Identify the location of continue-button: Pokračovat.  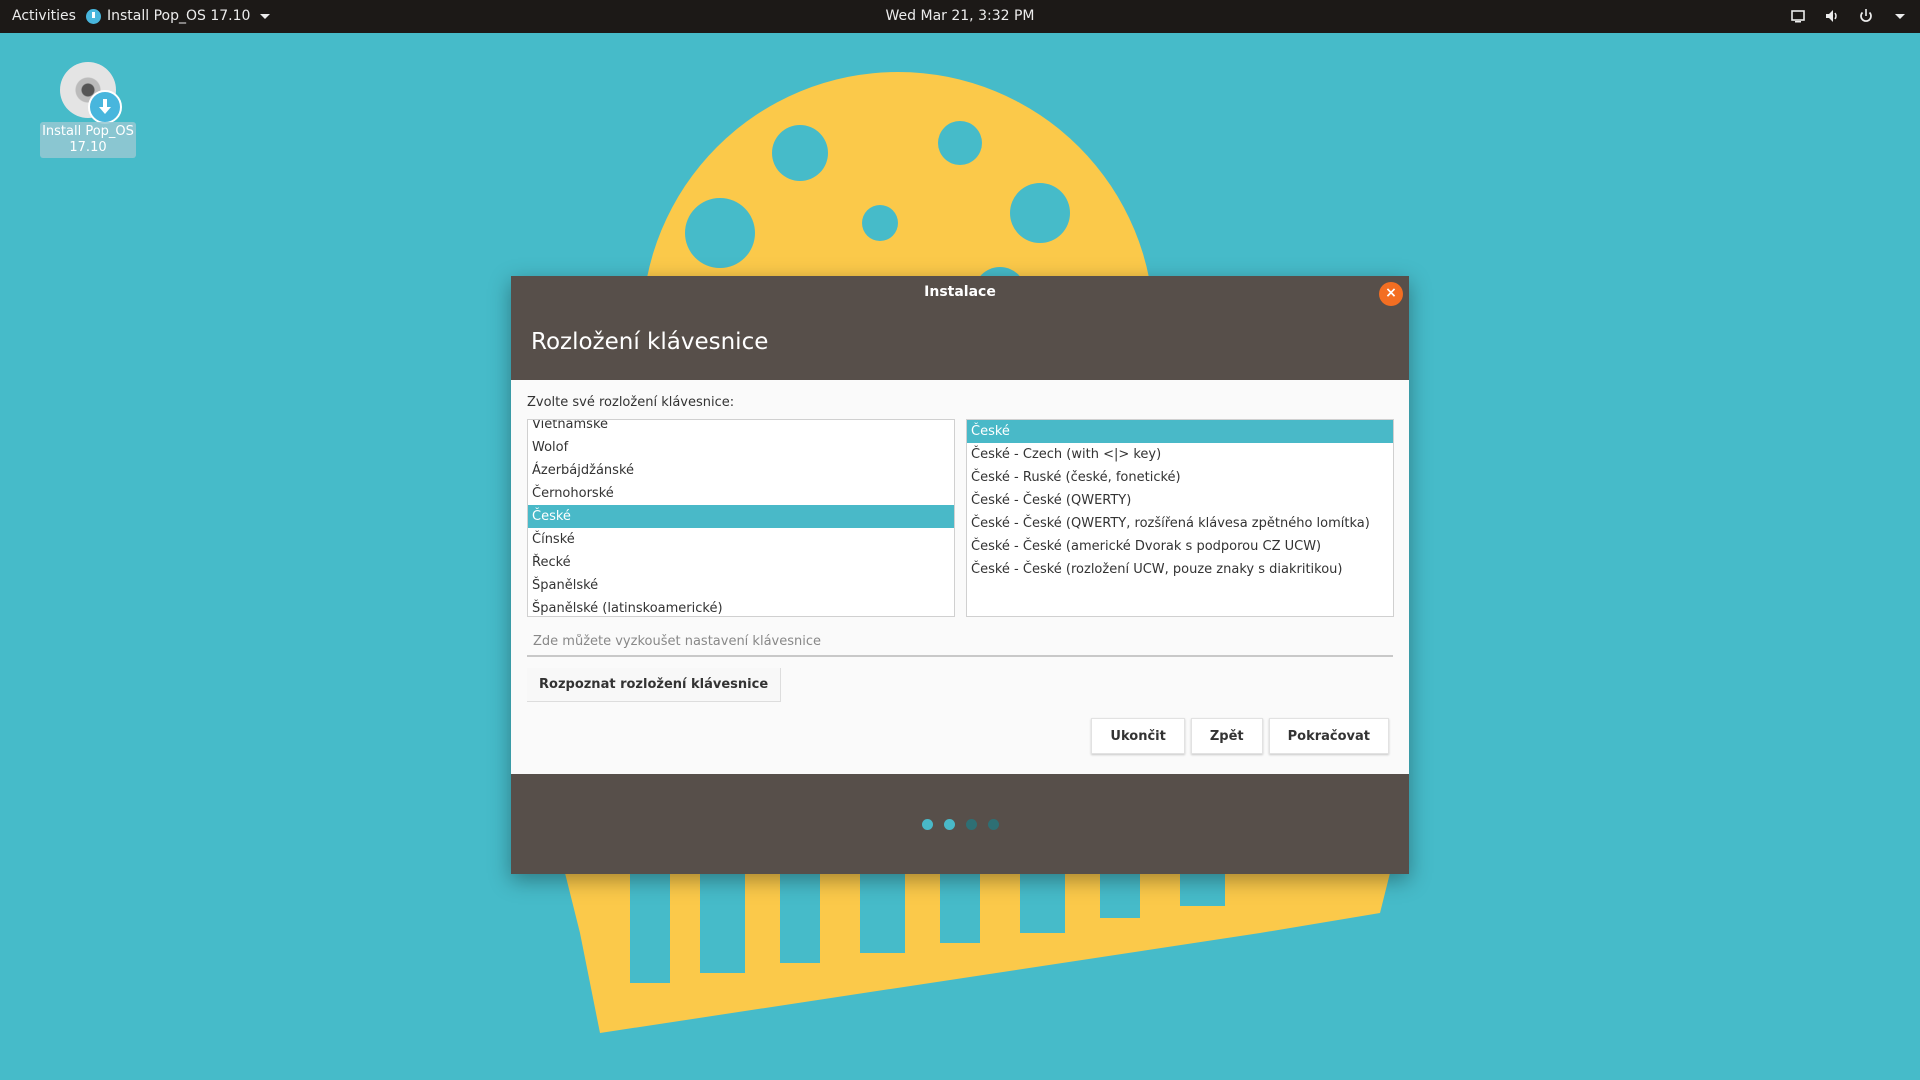
(1328, 736).